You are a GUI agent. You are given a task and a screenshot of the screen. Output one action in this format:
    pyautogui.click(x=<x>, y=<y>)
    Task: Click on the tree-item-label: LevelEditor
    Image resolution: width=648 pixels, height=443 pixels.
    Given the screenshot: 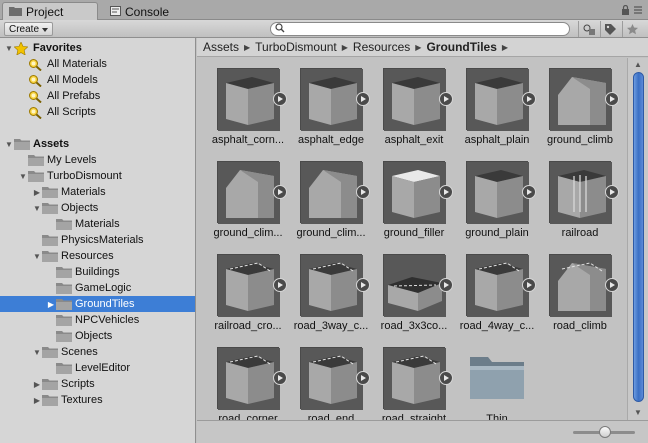 What is the action you would take?
    pyautogui.click(x=103, y=368)
    